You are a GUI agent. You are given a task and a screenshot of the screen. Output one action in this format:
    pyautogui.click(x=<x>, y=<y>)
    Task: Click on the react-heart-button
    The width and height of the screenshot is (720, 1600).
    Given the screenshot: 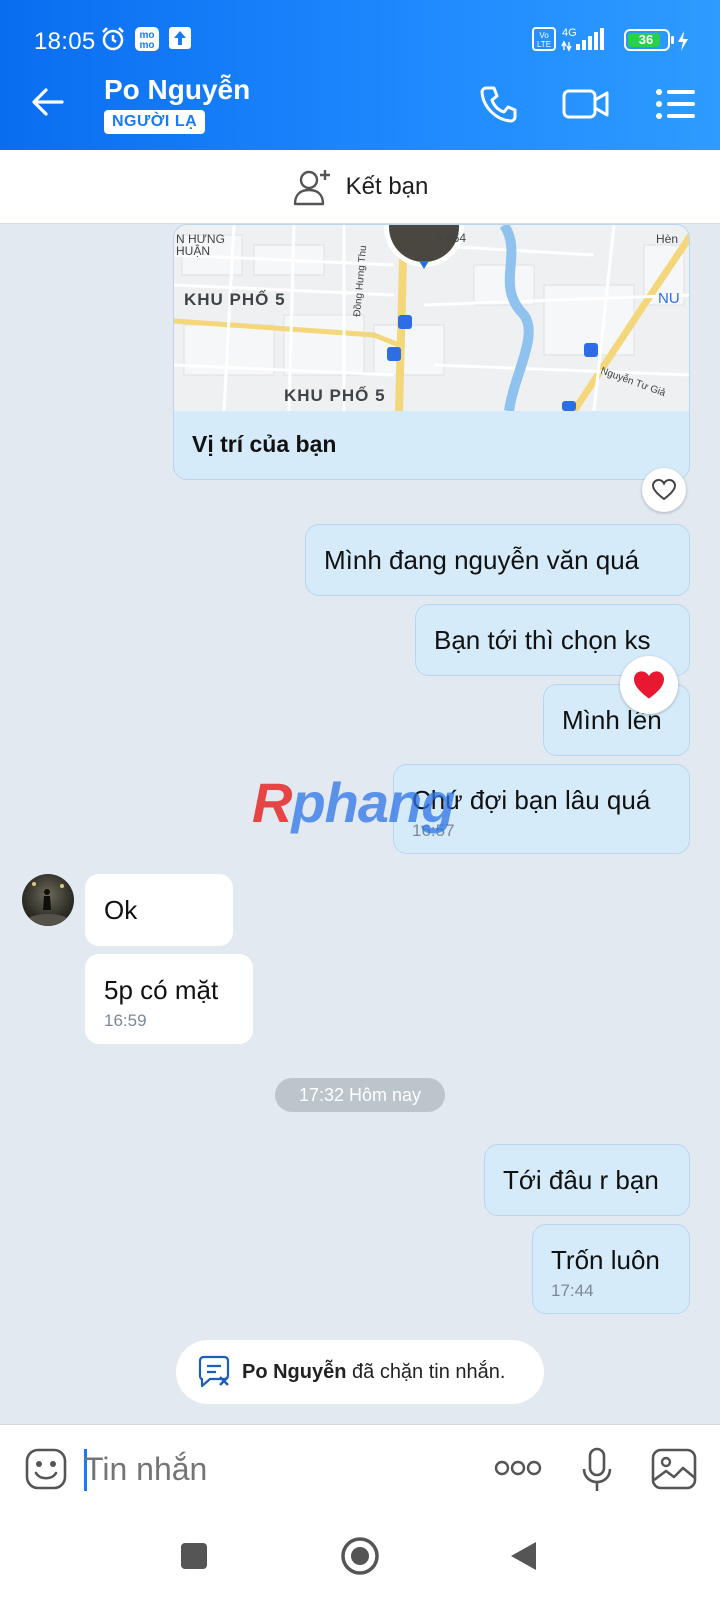 What is the action you would take?
    pyautogui.click(x=664, y=490)
    